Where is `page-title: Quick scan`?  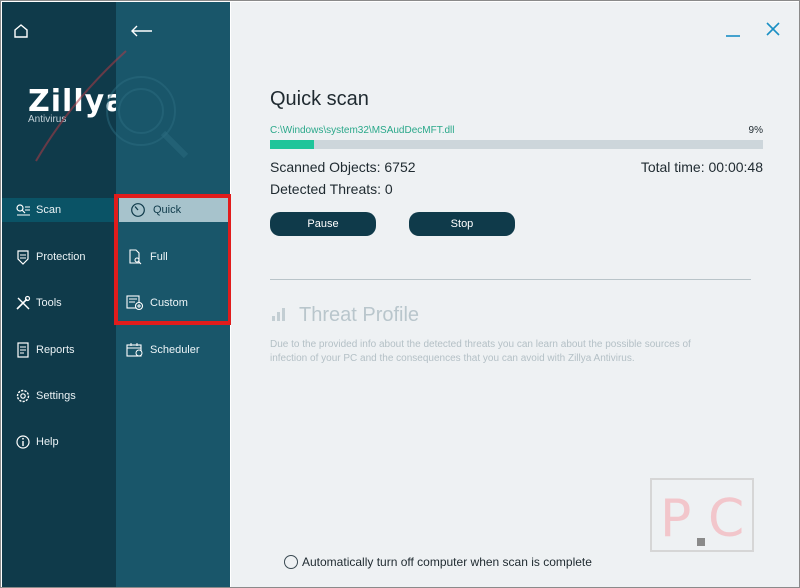 page-title: Quick scan is located at coordinates (319, 99).